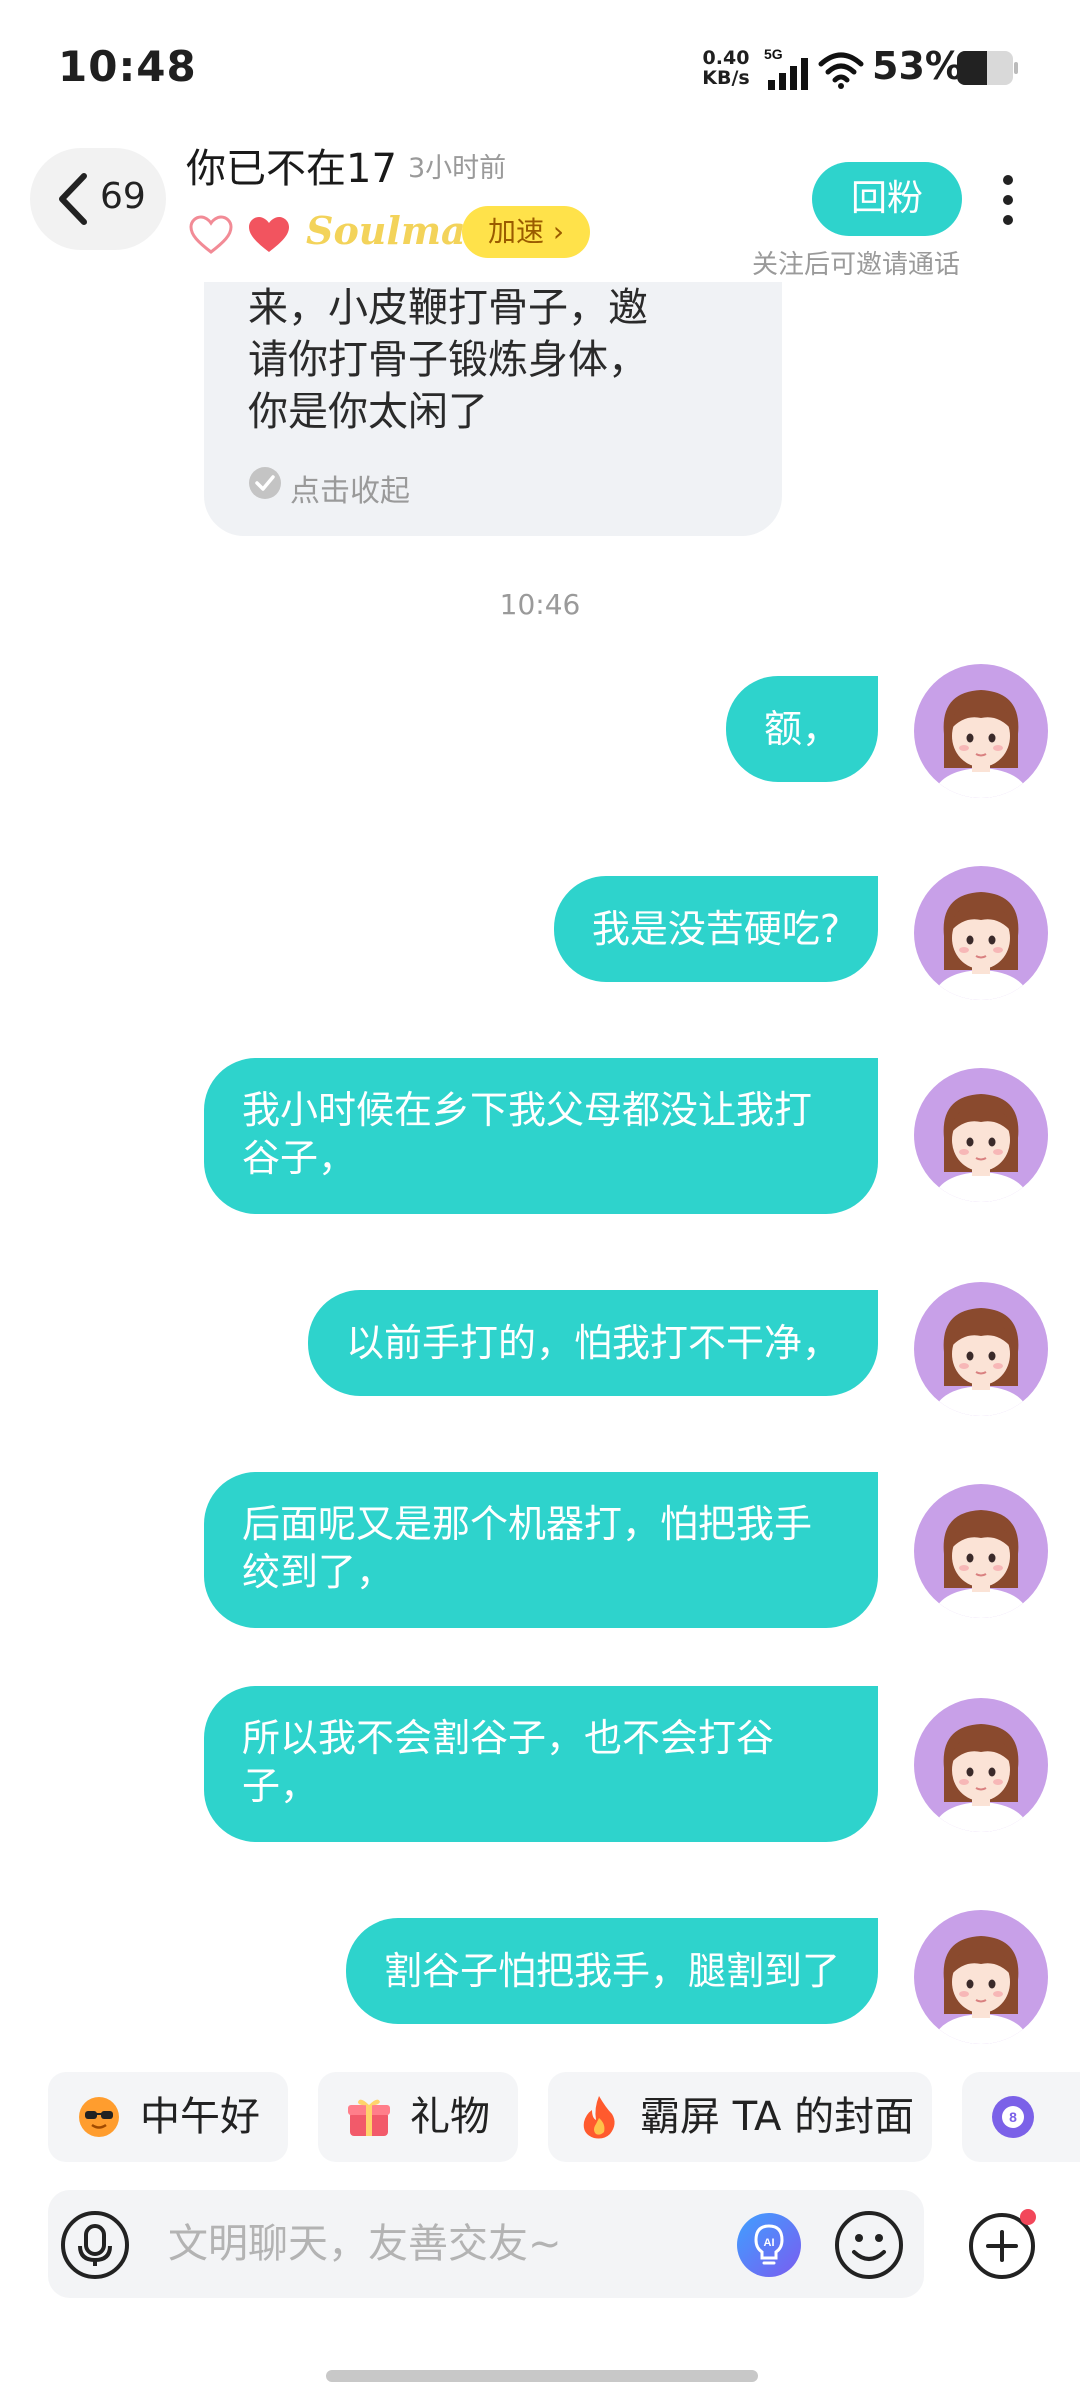 Image resolution: width=1080 pixels, height=2400 pixels. What do you see at coordinates (265, 483) in the screenshot?
I see `check-circle-icon` at bounding box center [265, 483].